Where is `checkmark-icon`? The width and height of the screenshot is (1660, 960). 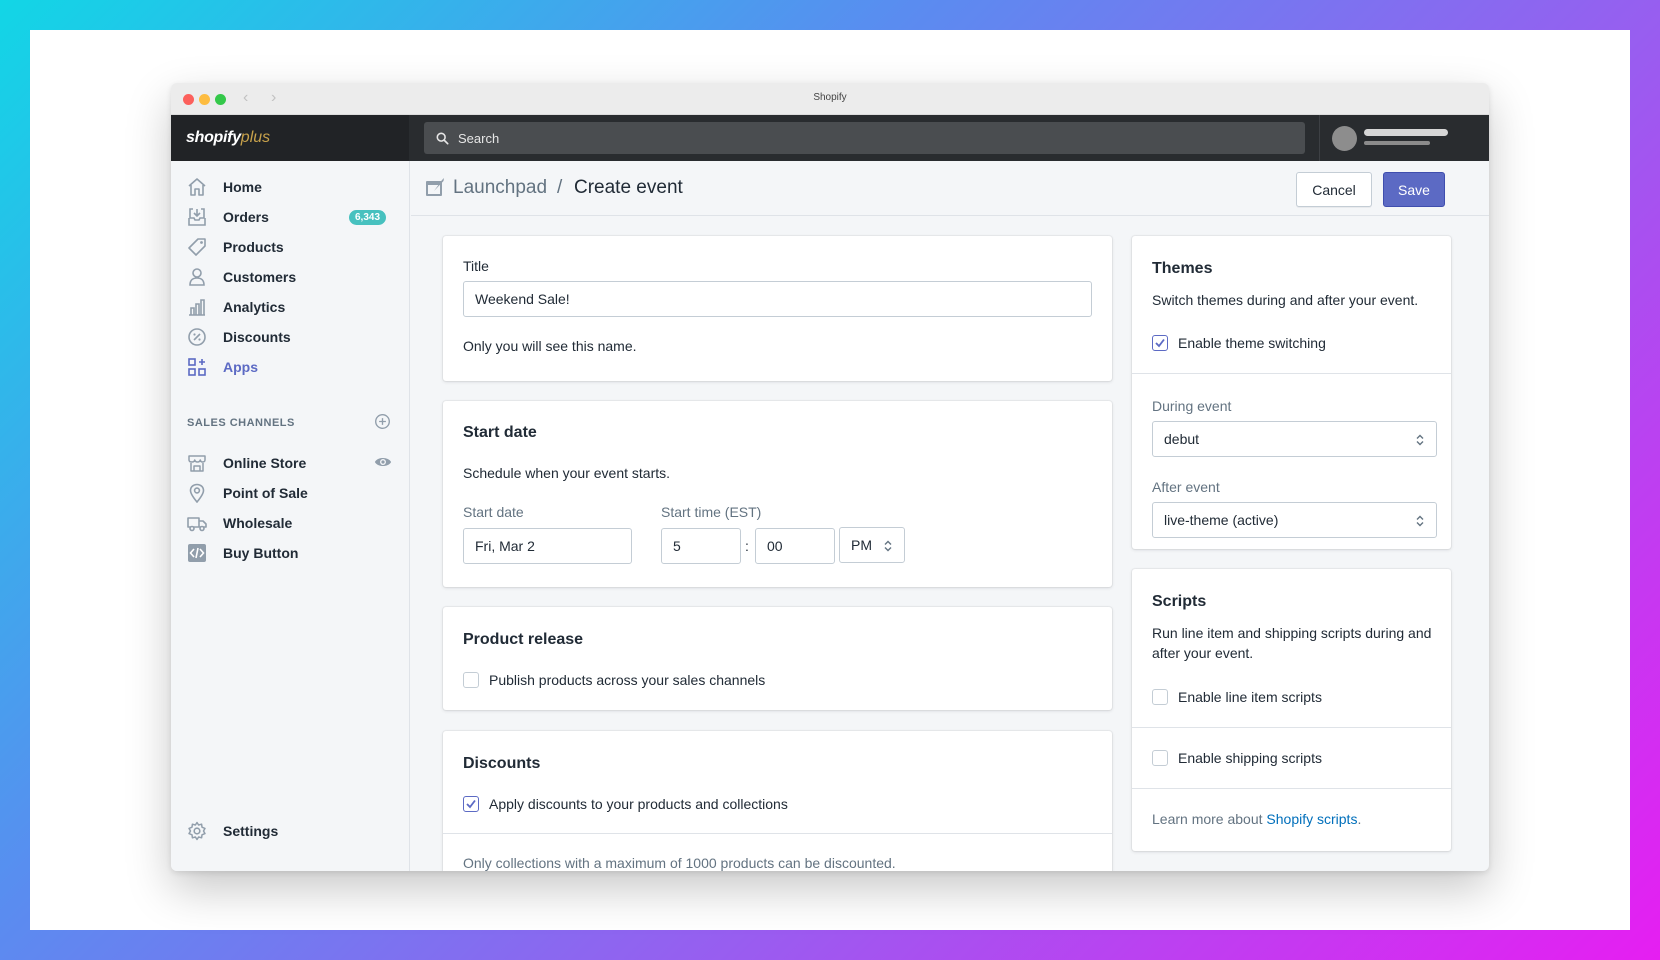 checkmark-icon is located at coordinates (1160, 343).